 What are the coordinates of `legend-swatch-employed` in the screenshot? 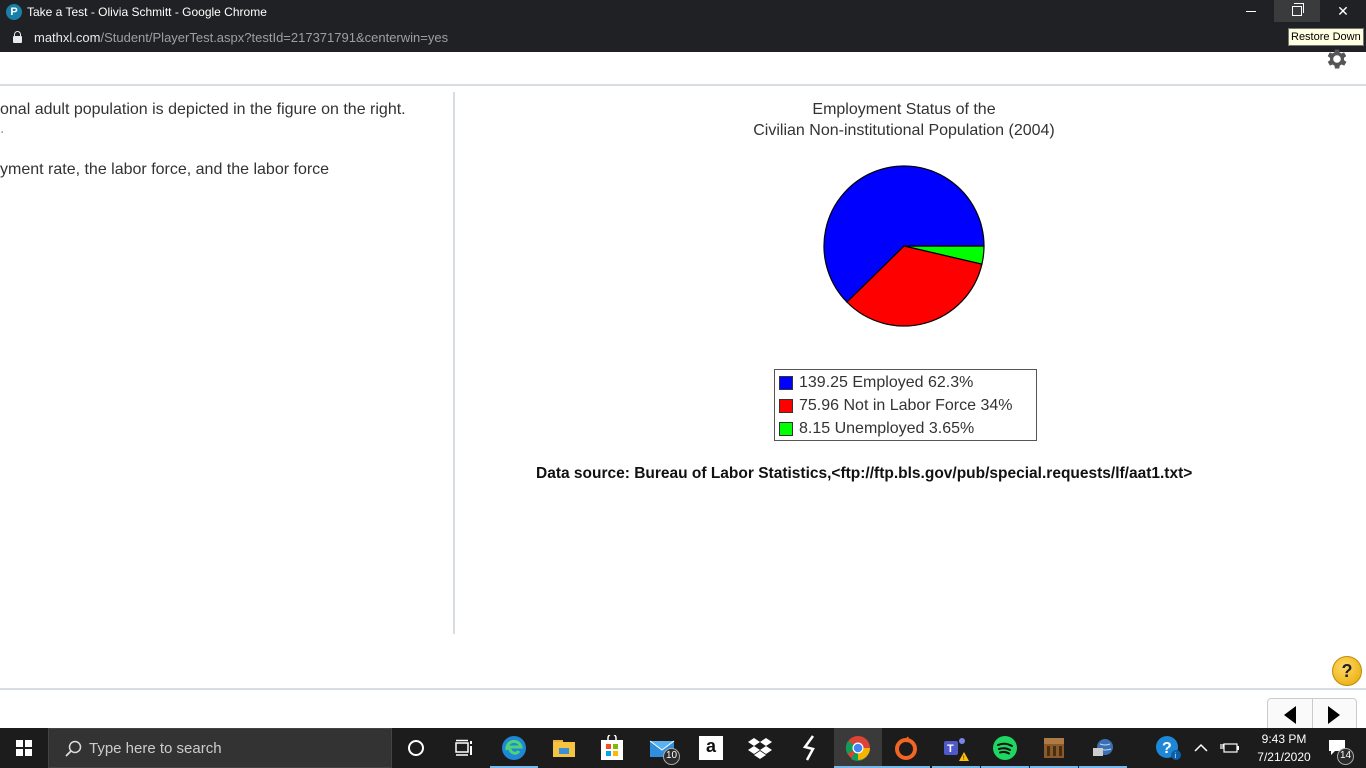 It's located at (786, 382).